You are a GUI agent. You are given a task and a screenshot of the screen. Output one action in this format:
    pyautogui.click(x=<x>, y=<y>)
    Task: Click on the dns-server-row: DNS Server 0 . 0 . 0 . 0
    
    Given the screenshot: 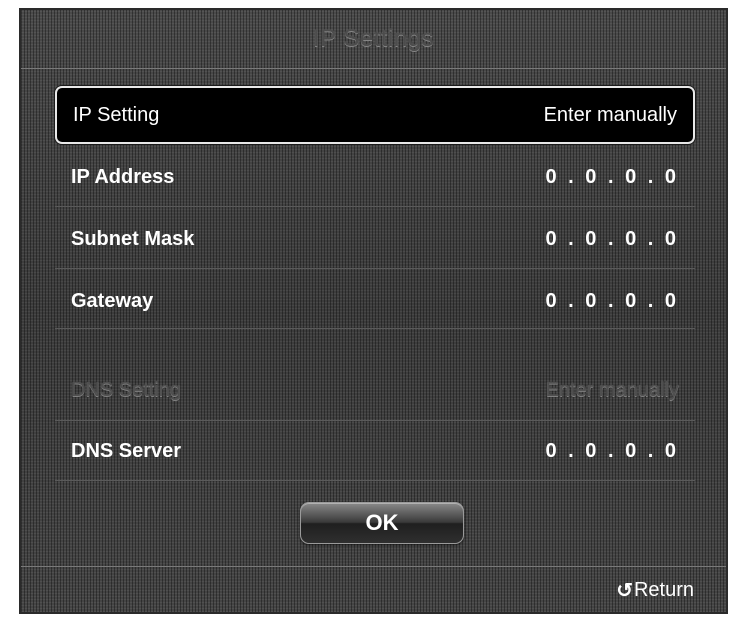 What is the action you would take?
    pyautogui.click(x=375, y=451)
    